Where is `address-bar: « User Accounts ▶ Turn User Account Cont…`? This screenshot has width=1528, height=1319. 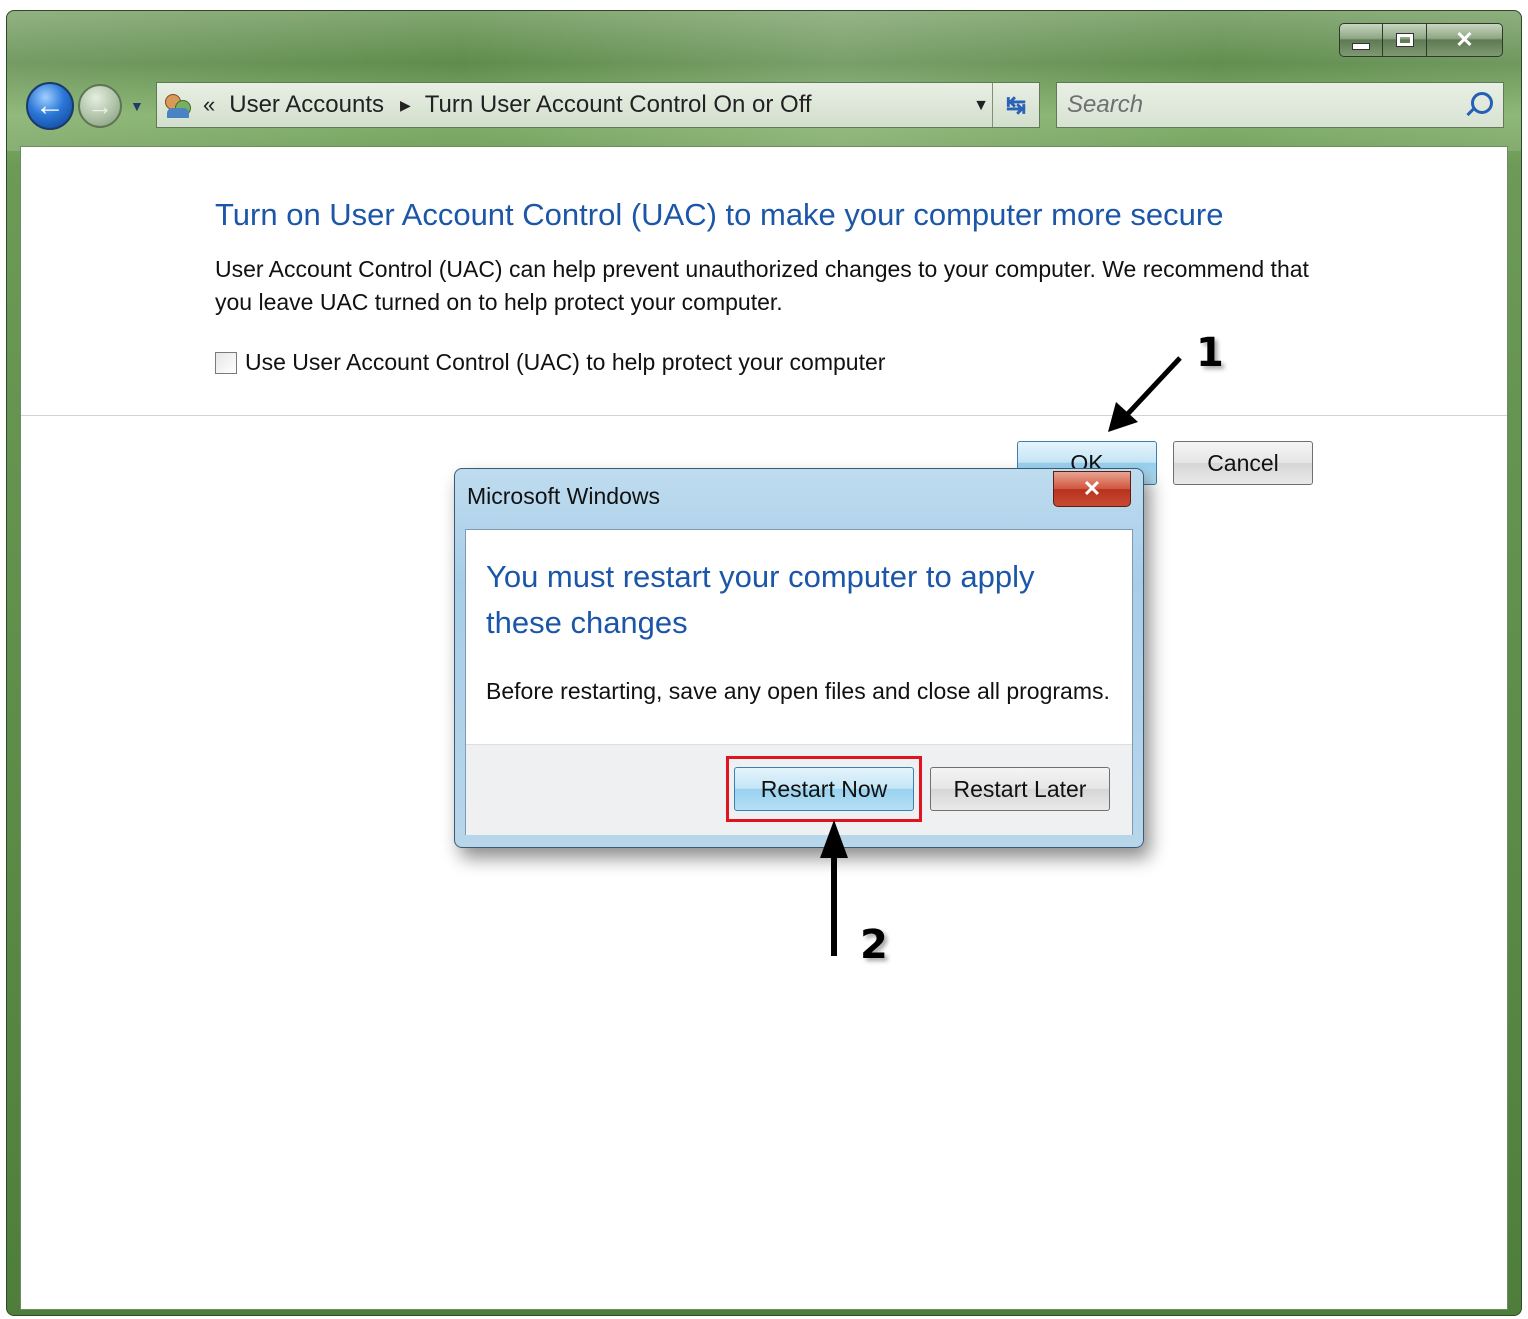 address-bar: « User Accounts ▶ Turn User Account Cont… is located at coordinates (598, 105).